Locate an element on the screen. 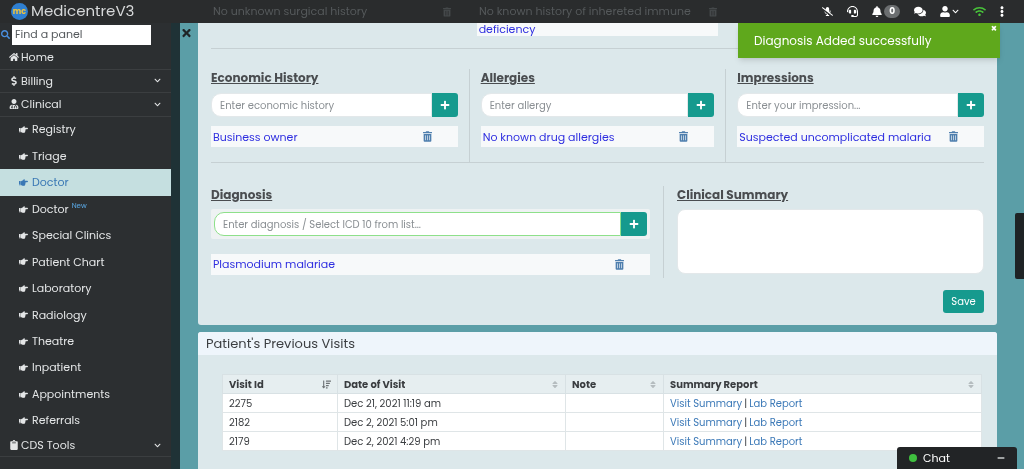 The image size is (1024, 469). entry-text: deficiency is located at coordinates (507, 29).